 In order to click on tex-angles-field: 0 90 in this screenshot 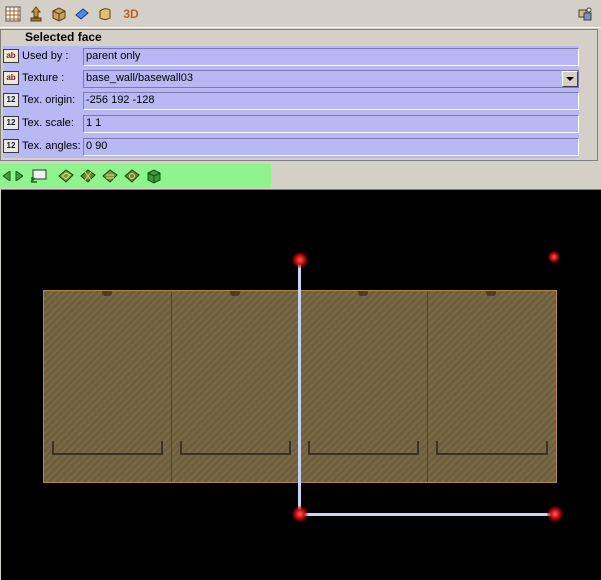, I will do `click(331, 147)`.